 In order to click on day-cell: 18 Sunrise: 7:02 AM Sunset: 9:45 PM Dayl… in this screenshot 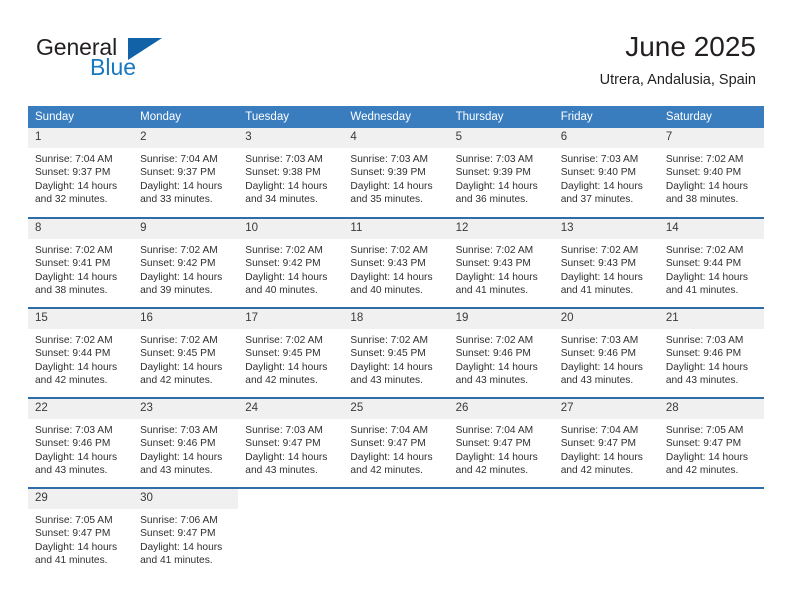, I will do `click(396, 352)`.